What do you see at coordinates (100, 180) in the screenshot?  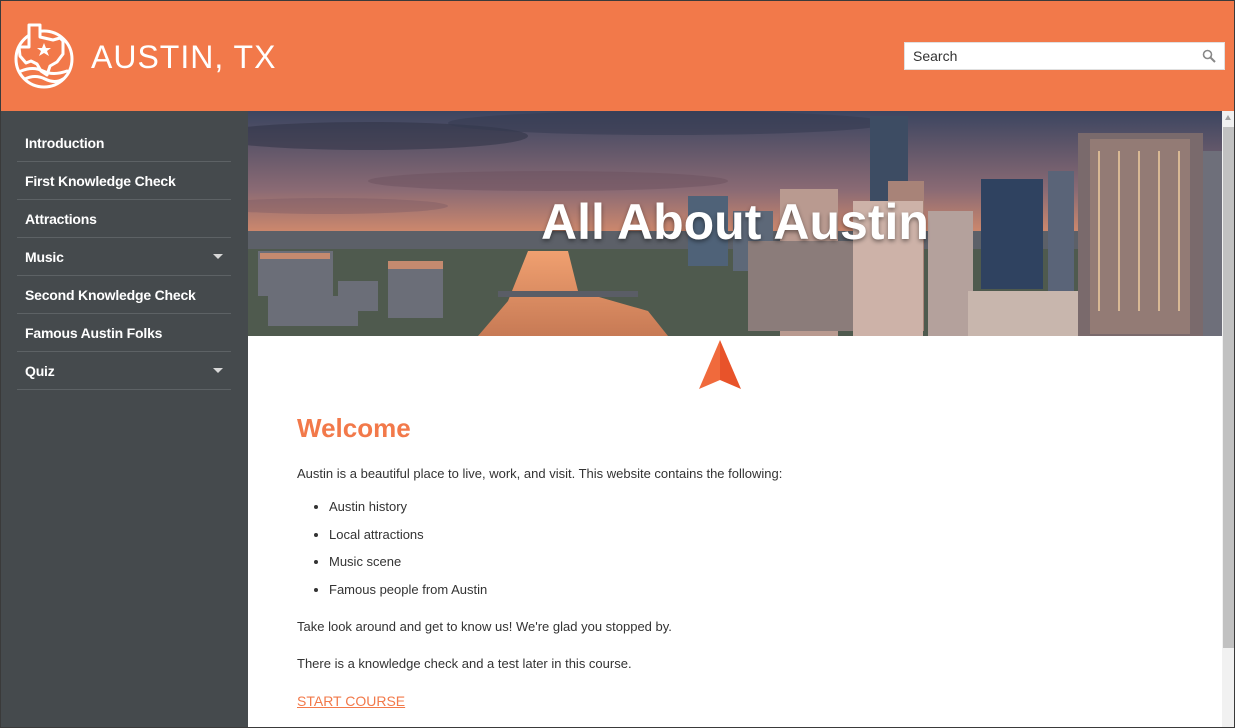 I see `sidebar-item-label: First Knowledge Check` at bounding box center [100, 180].